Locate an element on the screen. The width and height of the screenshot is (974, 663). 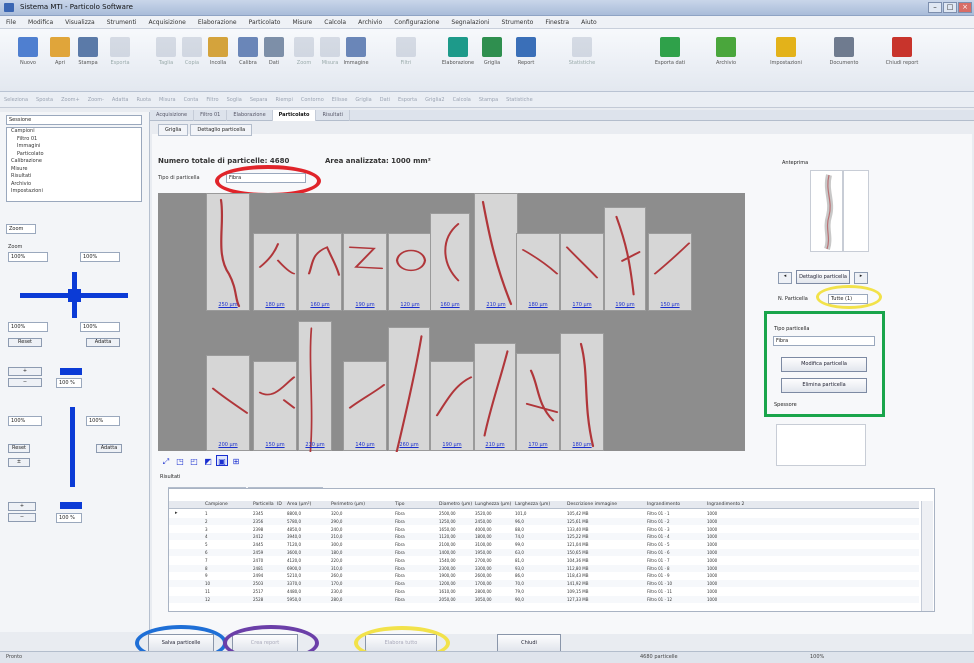
tab-3: Particolato is located at coordinates (294, 115).